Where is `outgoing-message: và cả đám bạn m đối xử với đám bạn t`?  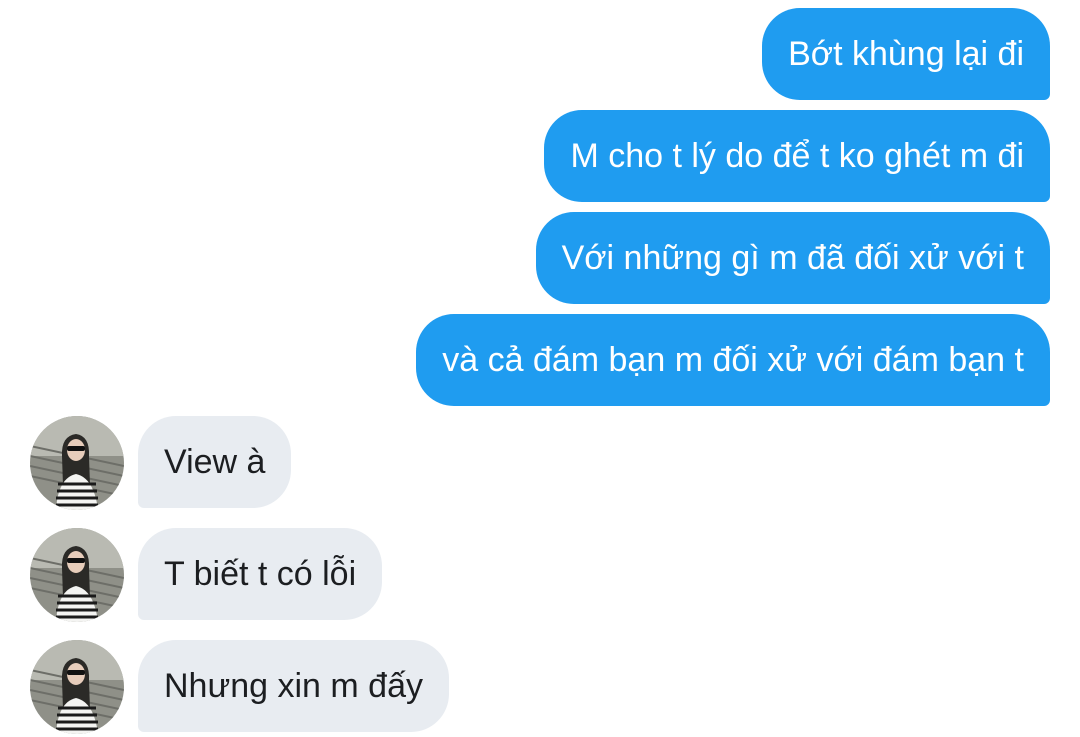
outgoing-message: và cả đám bạn m đối xử với đám bạn t is located at coordinates (733, 360).